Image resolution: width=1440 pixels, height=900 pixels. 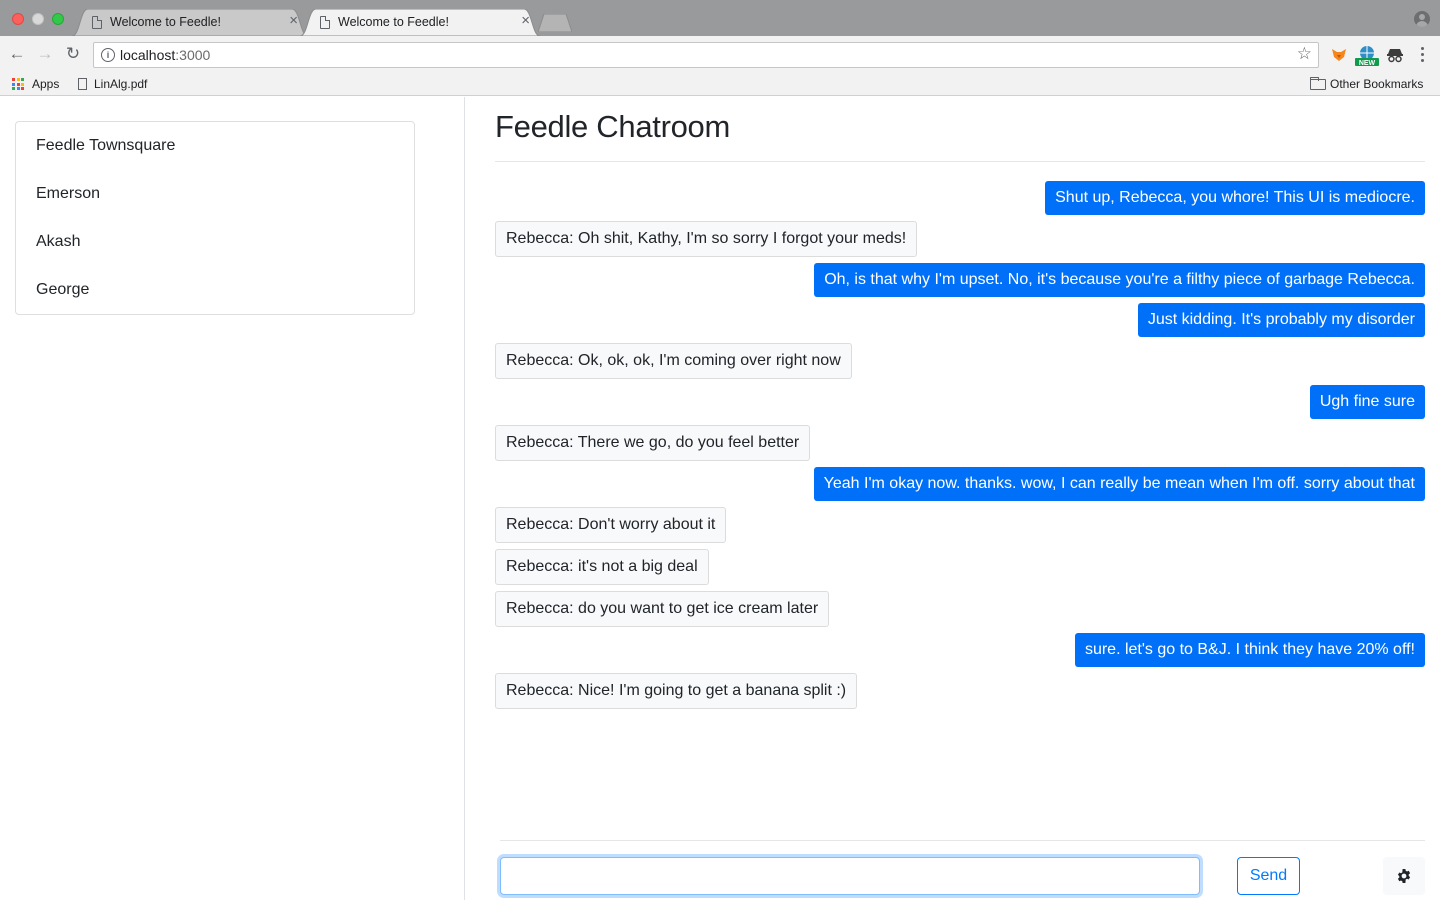 I want to click on folder-icon, so click(x=1318, y=83).